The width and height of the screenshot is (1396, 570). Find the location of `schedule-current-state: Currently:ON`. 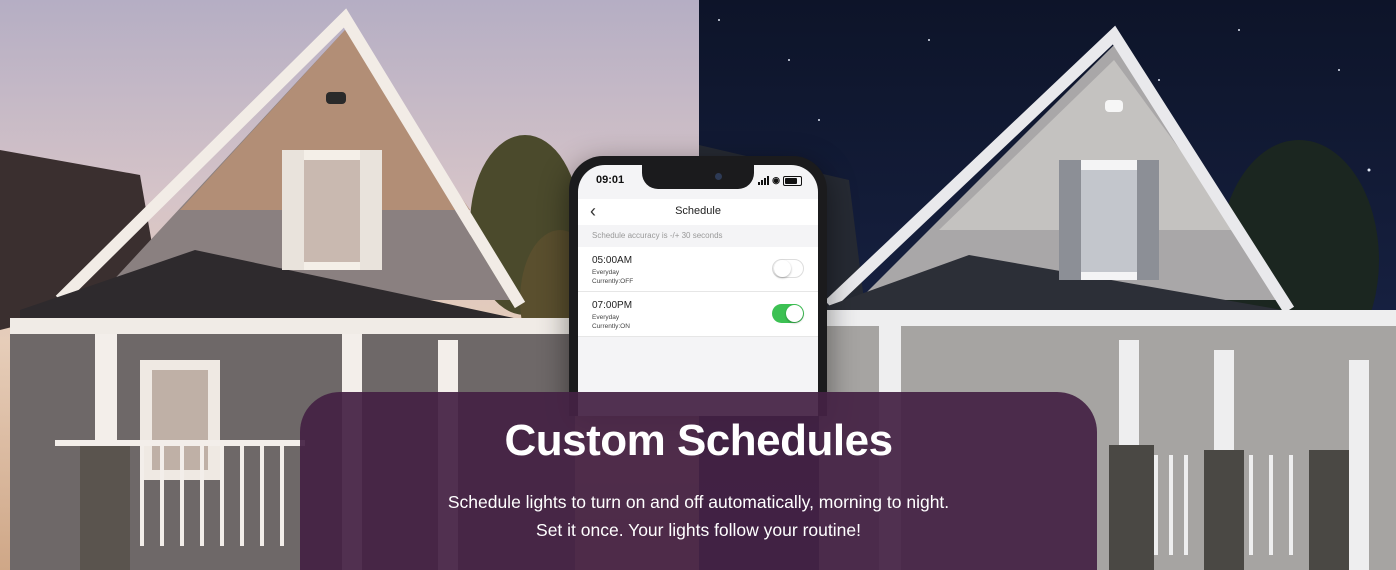

schedule-current-state: Currently:ON is located at coordinates (611, 326).